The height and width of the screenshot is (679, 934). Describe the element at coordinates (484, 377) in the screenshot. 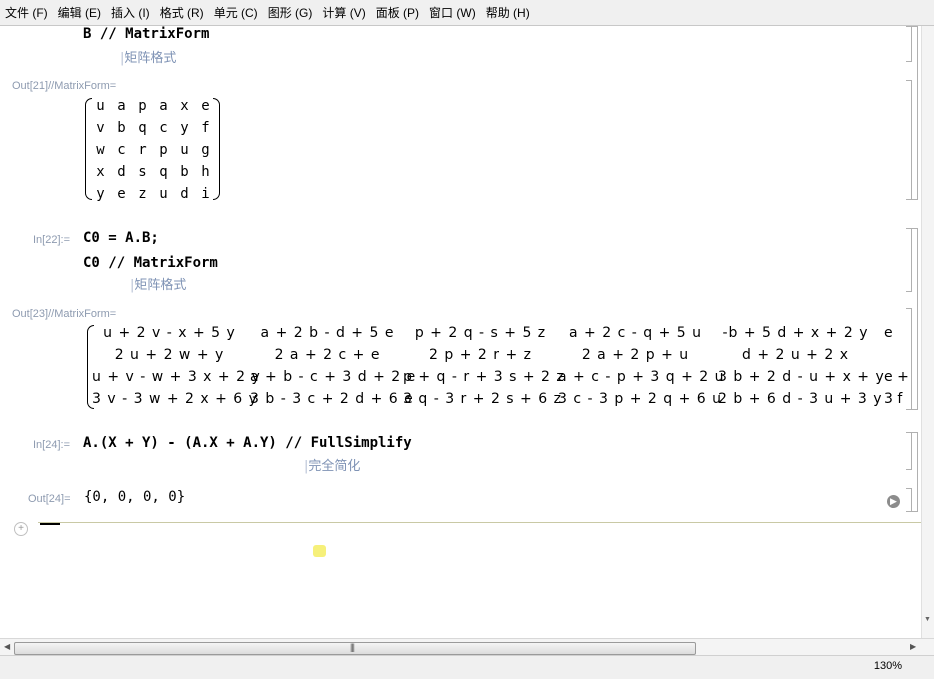

I see `matrix-cell: p + q - r + 3 s + 2 z` at that location.